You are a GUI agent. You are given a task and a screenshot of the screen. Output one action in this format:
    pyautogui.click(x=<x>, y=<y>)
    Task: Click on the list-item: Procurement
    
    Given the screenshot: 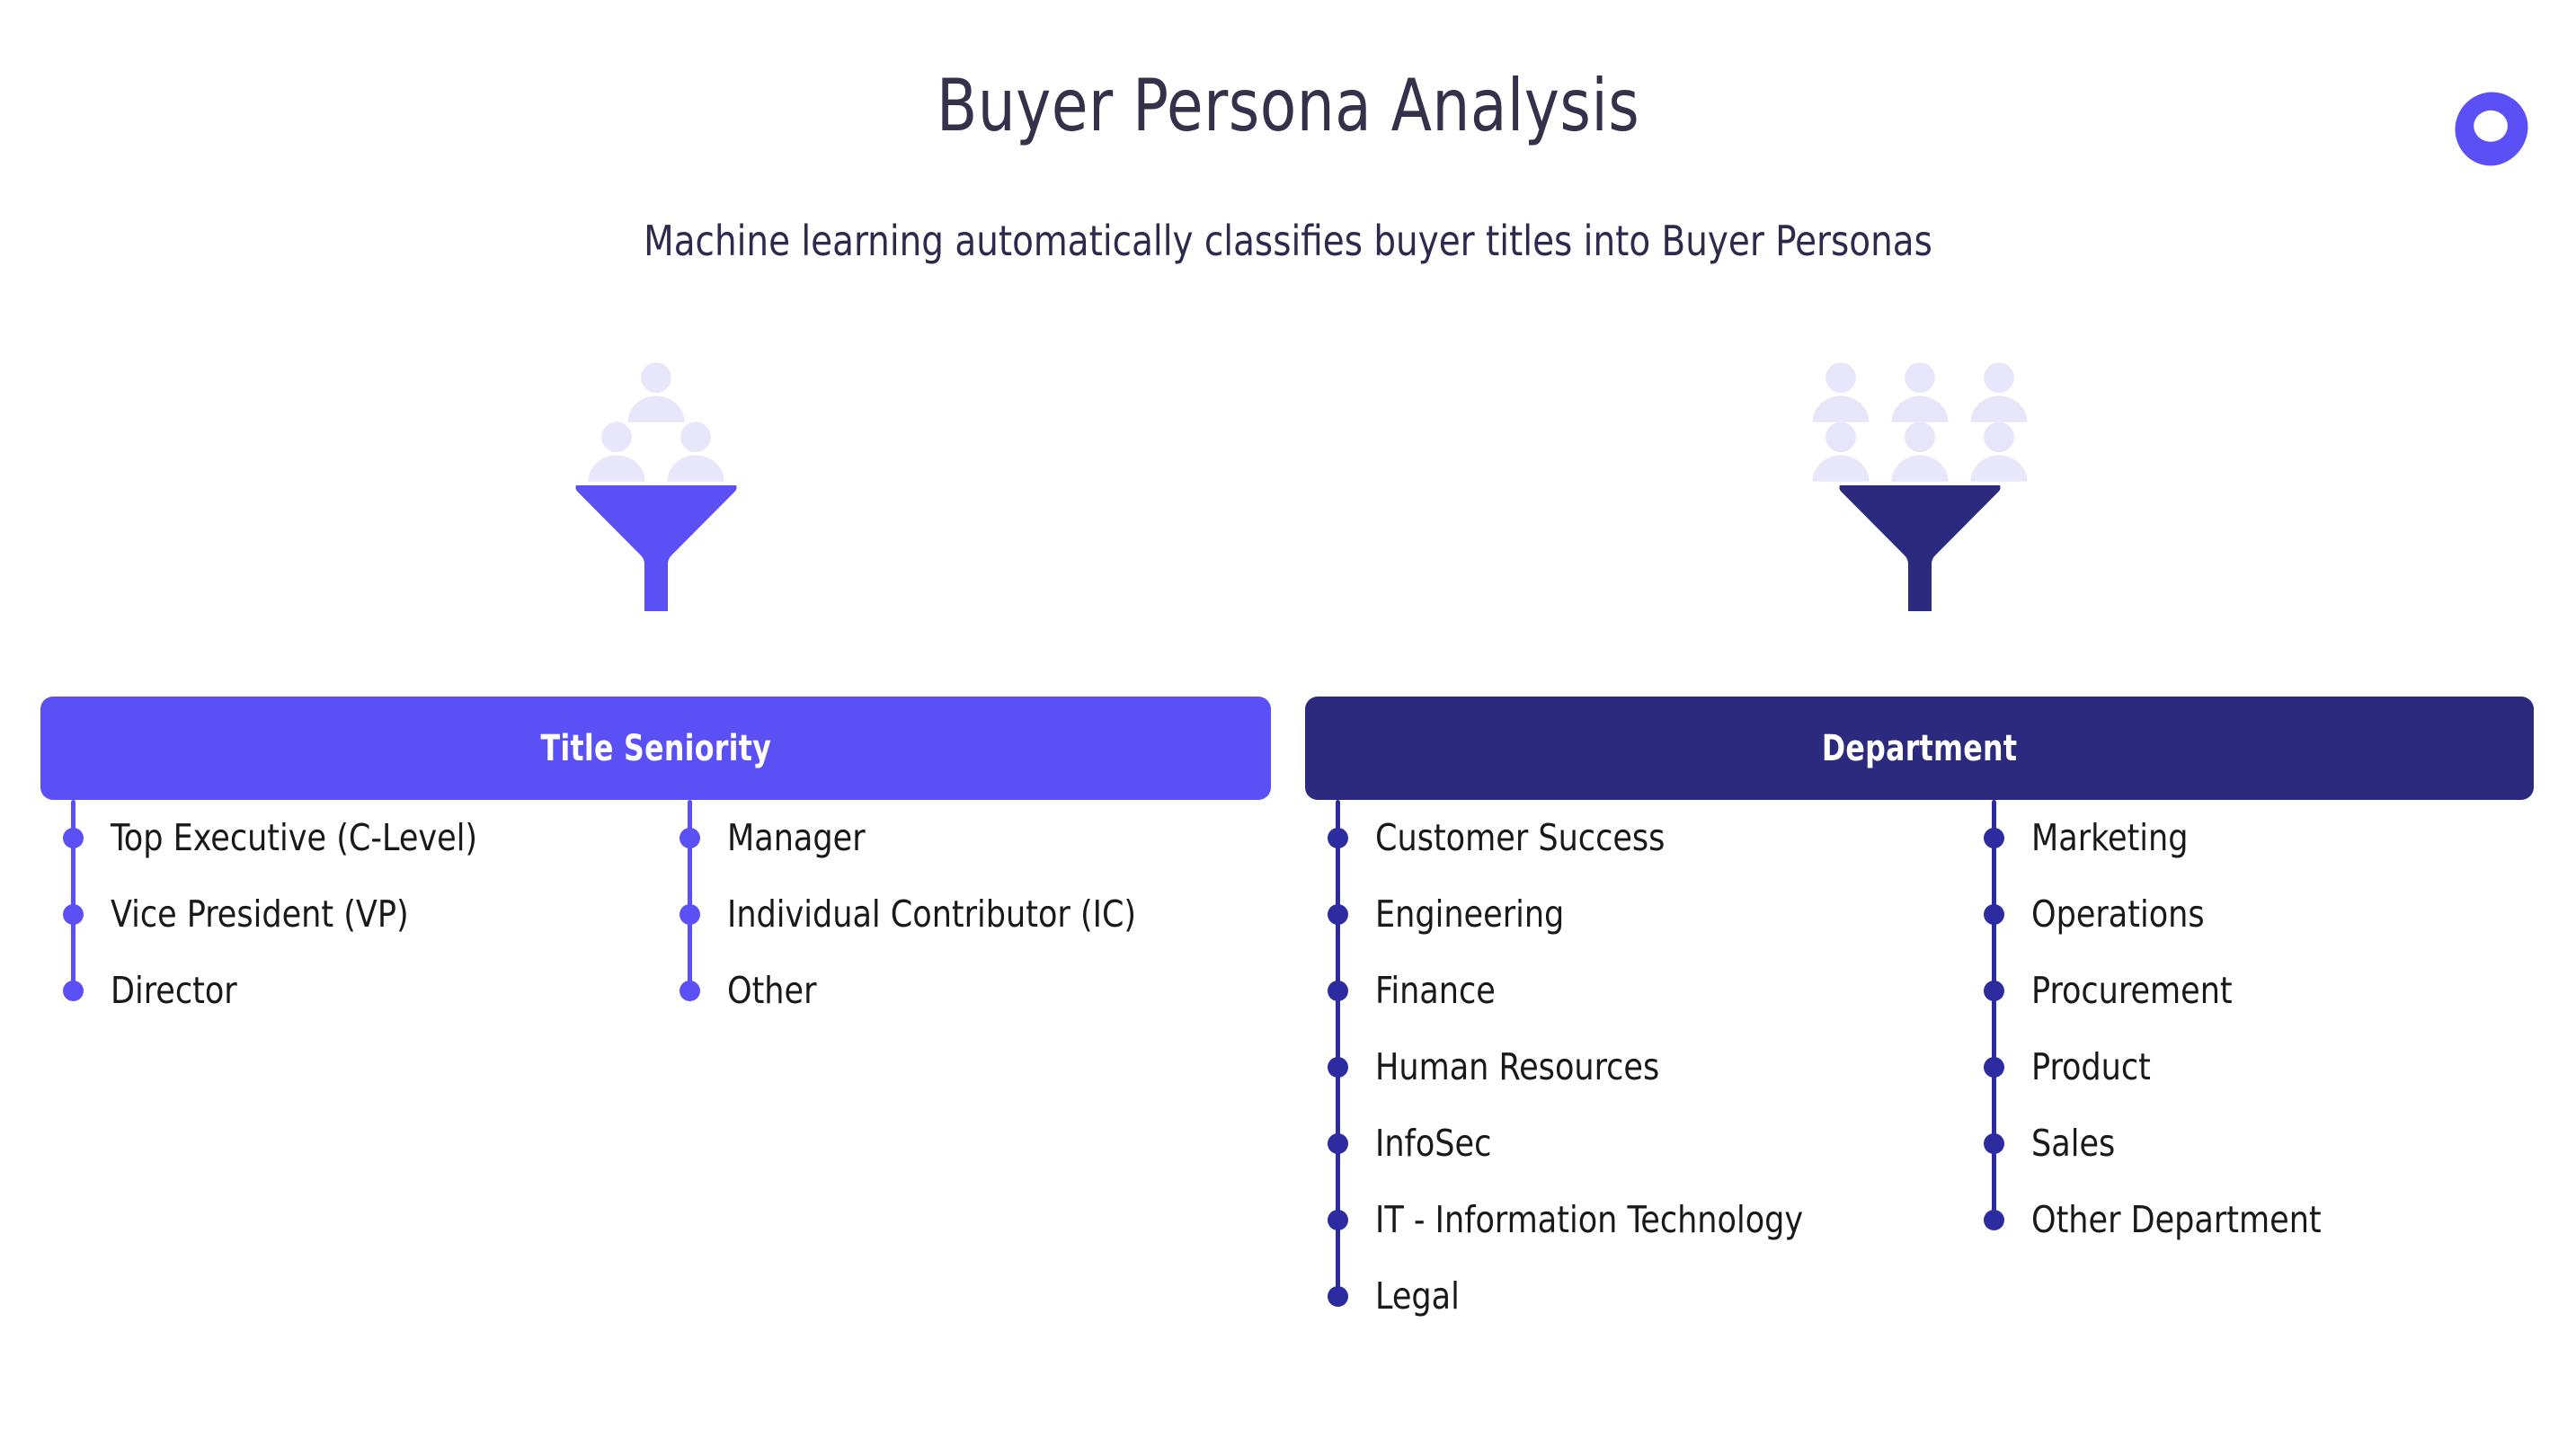 What is the action you would take?
    pyautogui.click(x=2257, y=991)
    